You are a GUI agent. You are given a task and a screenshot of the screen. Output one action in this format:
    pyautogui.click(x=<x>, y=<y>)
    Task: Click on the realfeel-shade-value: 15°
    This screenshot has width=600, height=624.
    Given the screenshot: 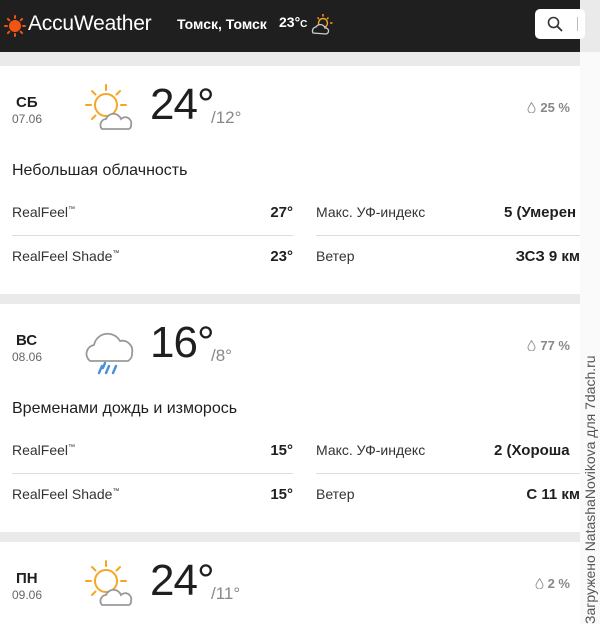 What is the action you would take?
    pyautogui.click(x=281, y=494)
    